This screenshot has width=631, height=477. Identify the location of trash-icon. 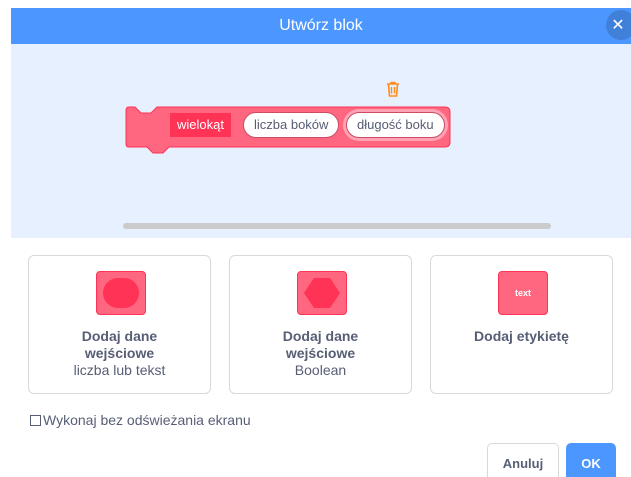
(393, 89).